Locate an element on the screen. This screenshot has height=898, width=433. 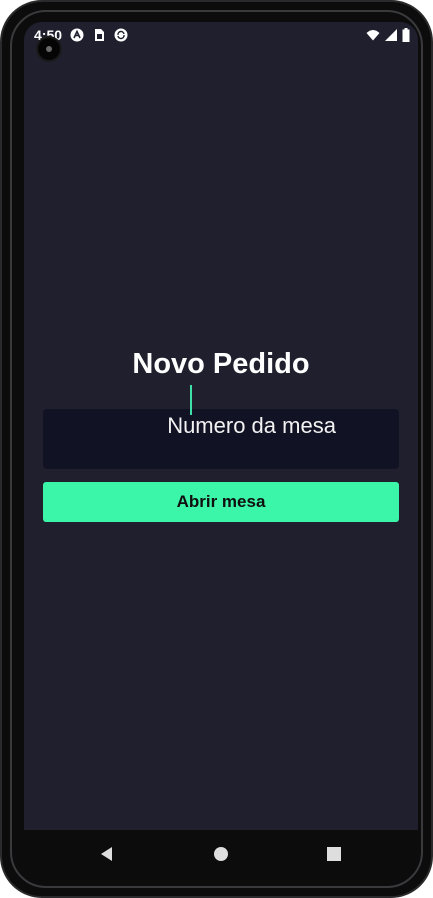
navigation-bar is located at coordinates (216, 854).